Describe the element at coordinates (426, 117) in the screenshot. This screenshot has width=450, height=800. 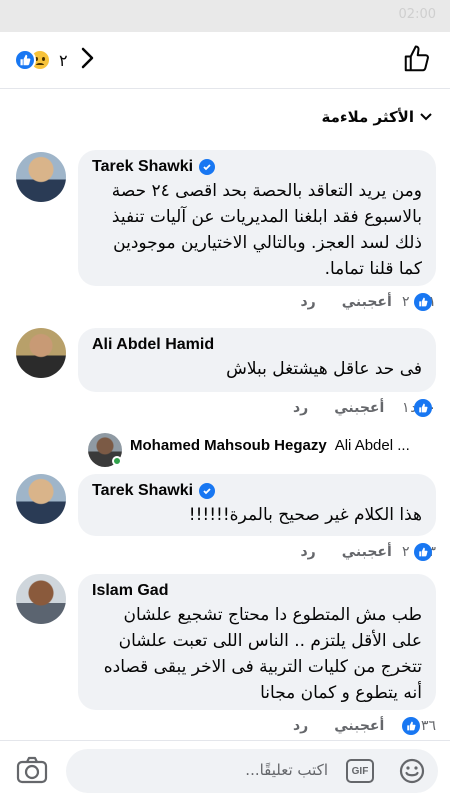
I see `chevron-down-icon` at that location.